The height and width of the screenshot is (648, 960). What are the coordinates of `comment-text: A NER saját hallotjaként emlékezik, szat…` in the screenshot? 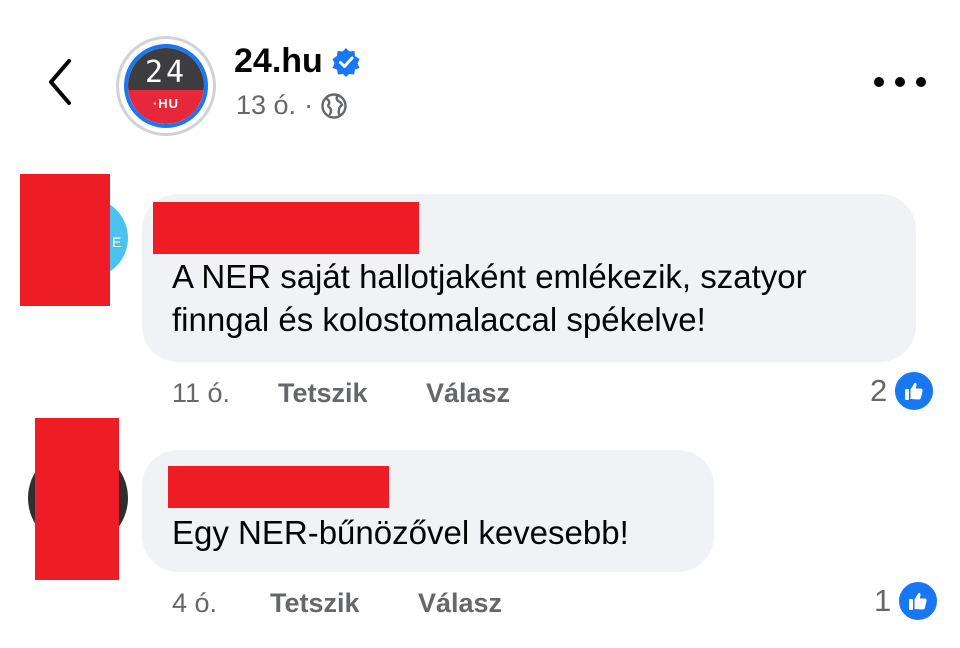 It's located at (489, 298).